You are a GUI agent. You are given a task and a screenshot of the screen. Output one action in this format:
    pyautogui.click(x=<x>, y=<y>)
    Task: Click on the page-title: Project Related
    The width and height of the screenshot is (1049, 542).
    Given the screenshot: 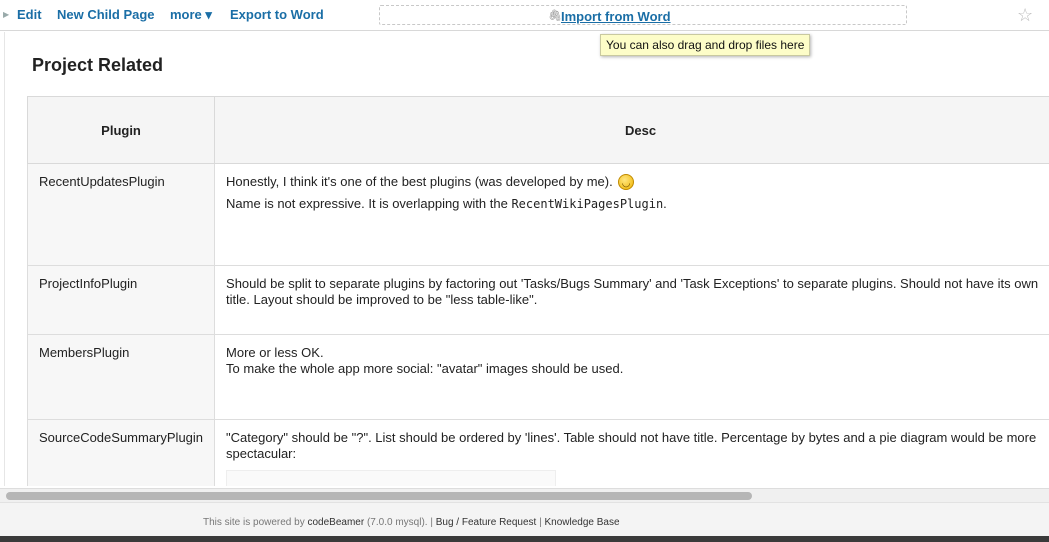 What is the action you would take?
    pyautogui.click(x=98, y=65)
    